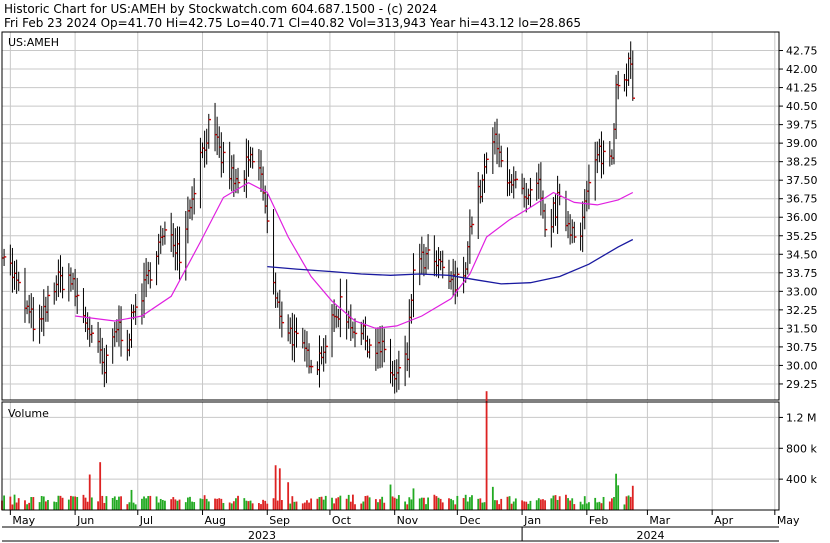  I want to click on month-tick-label: Apr, so click(724, 520).